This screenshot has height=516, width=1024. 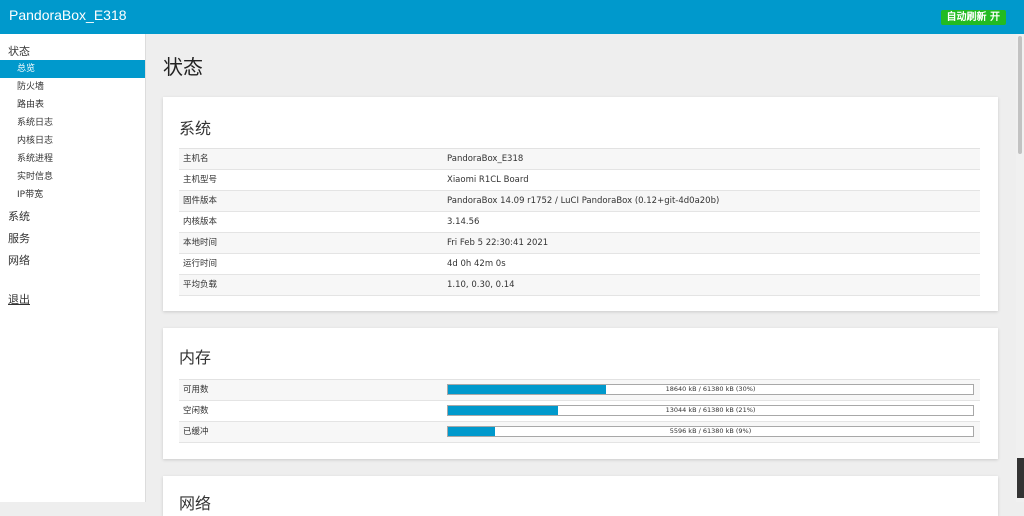 What do you see at coordinates (19, 51) in the screenshot?
I see `sidebar-section-status: 状态` at bounding box center [19, 51].